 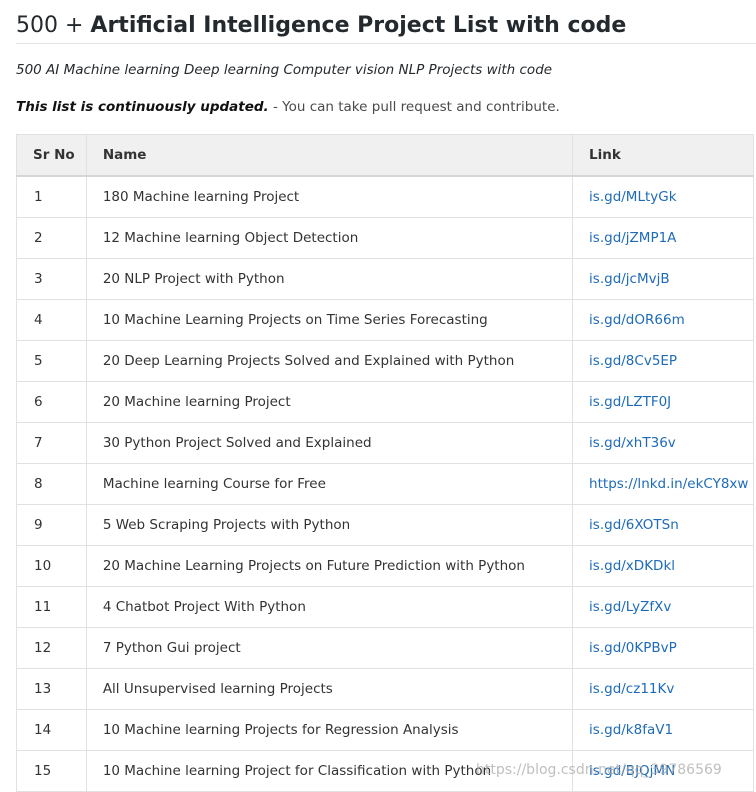 I want to click on project-link-cell: is.gd/LyZfXv, so click(x=663, y=607).